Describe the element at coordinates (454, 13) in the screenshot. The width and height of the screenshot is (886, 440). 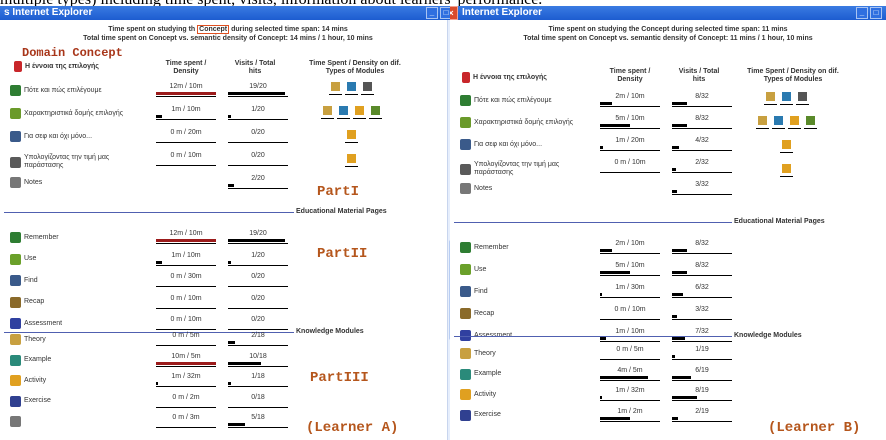
I see `close-icon: ×` at that location.